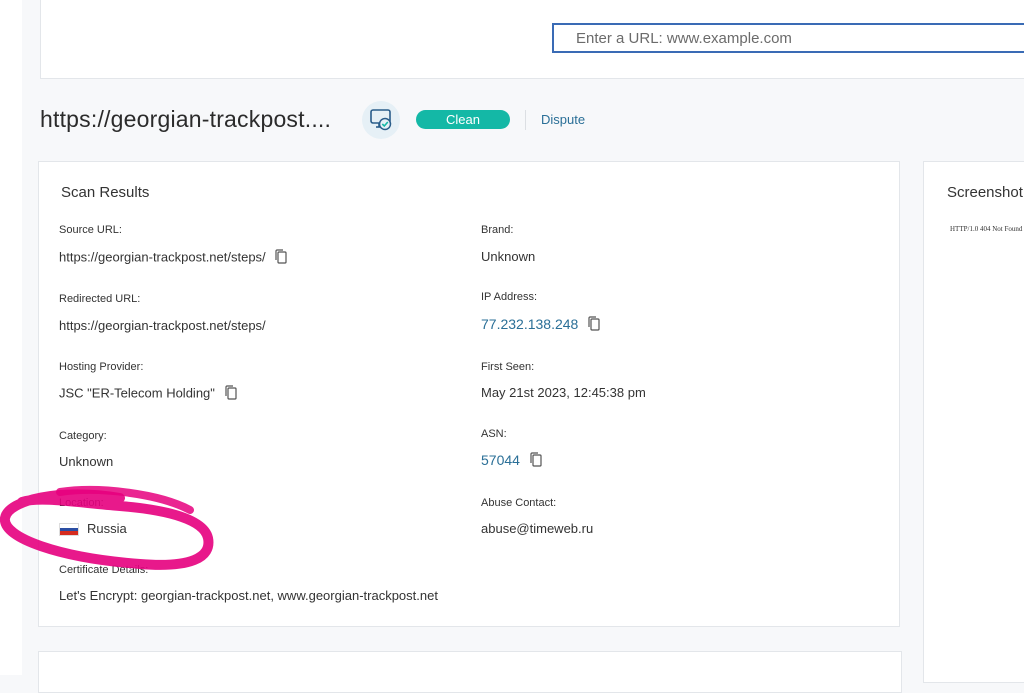  Describe the element at coordinates (973, 422) in the screenshot. I see `screenshot-card: Screenshot HTTP/1.0 404 Not Found` at that location.